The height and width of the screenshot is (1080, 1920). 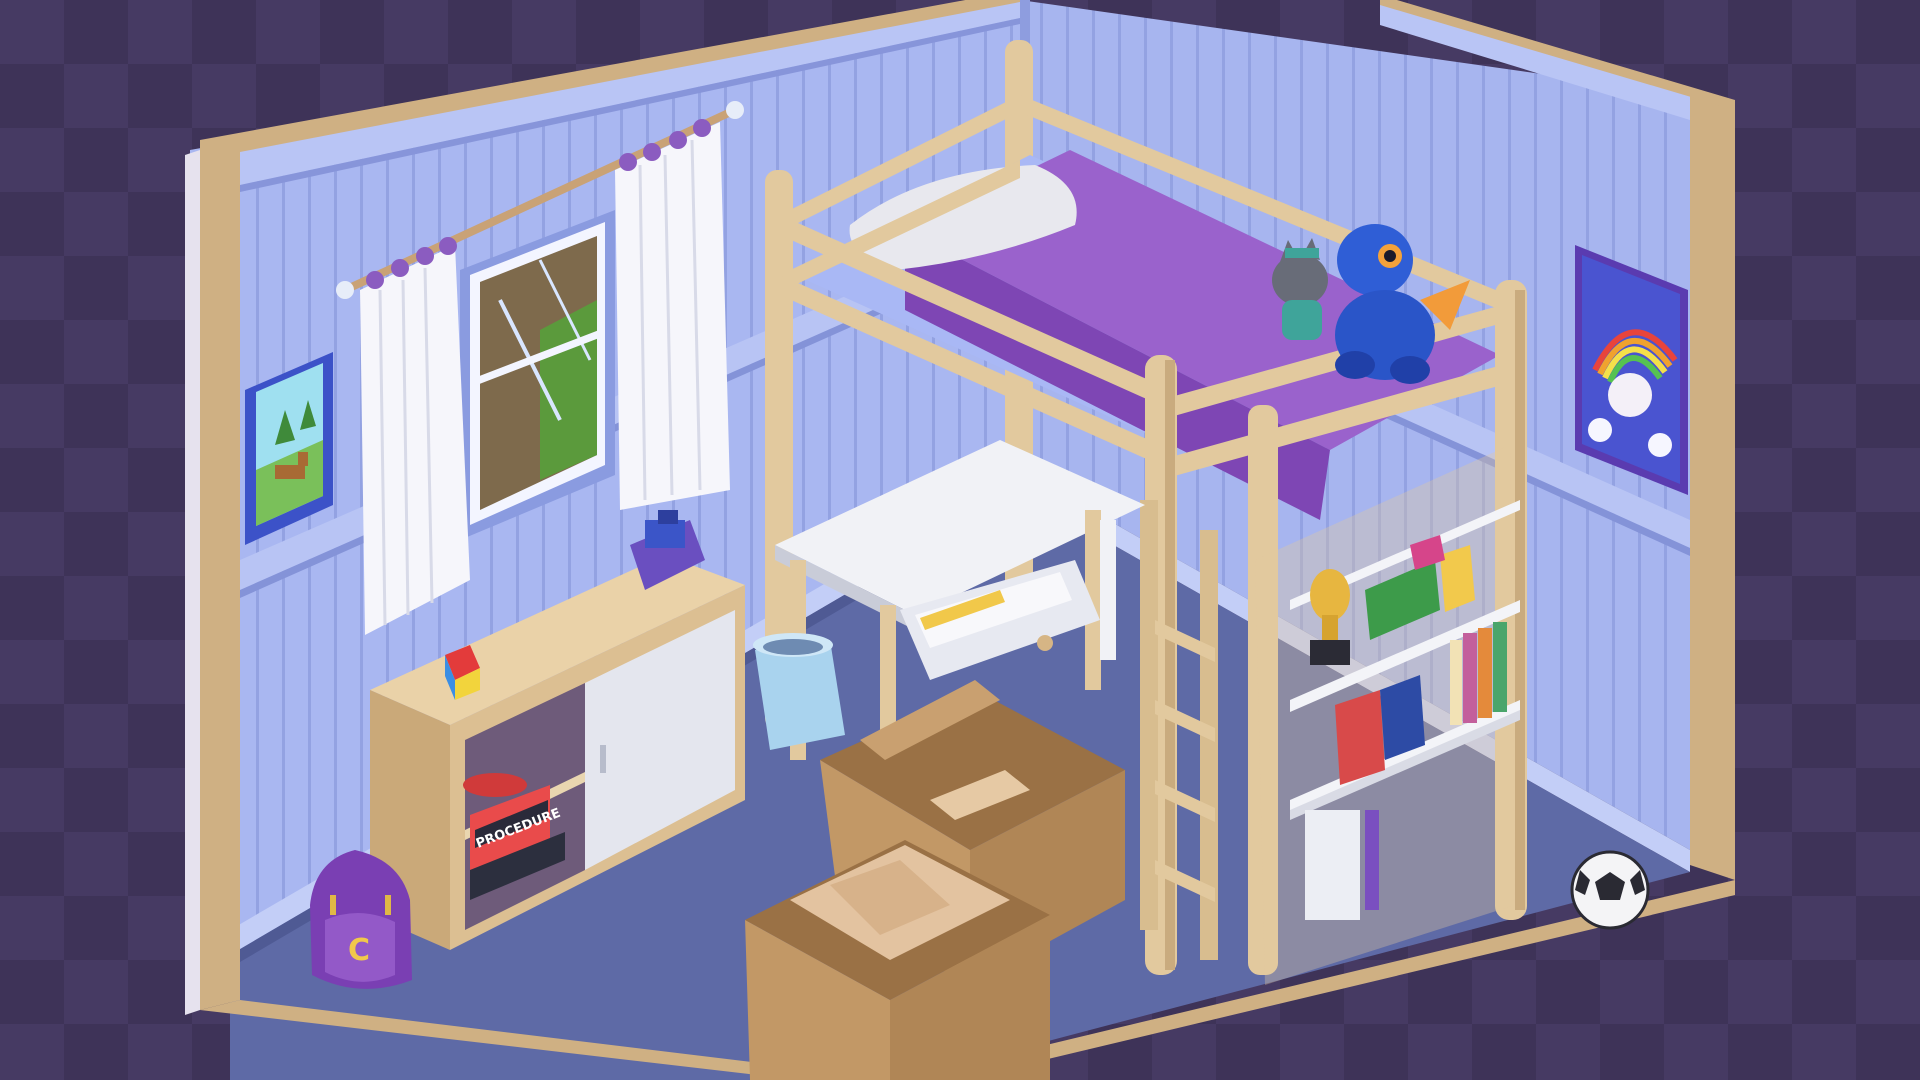 What do you see at coordinates (1342, 865) in the screenshot?
I see `books-bottom-shelf` at bounding box center [1342, 865].